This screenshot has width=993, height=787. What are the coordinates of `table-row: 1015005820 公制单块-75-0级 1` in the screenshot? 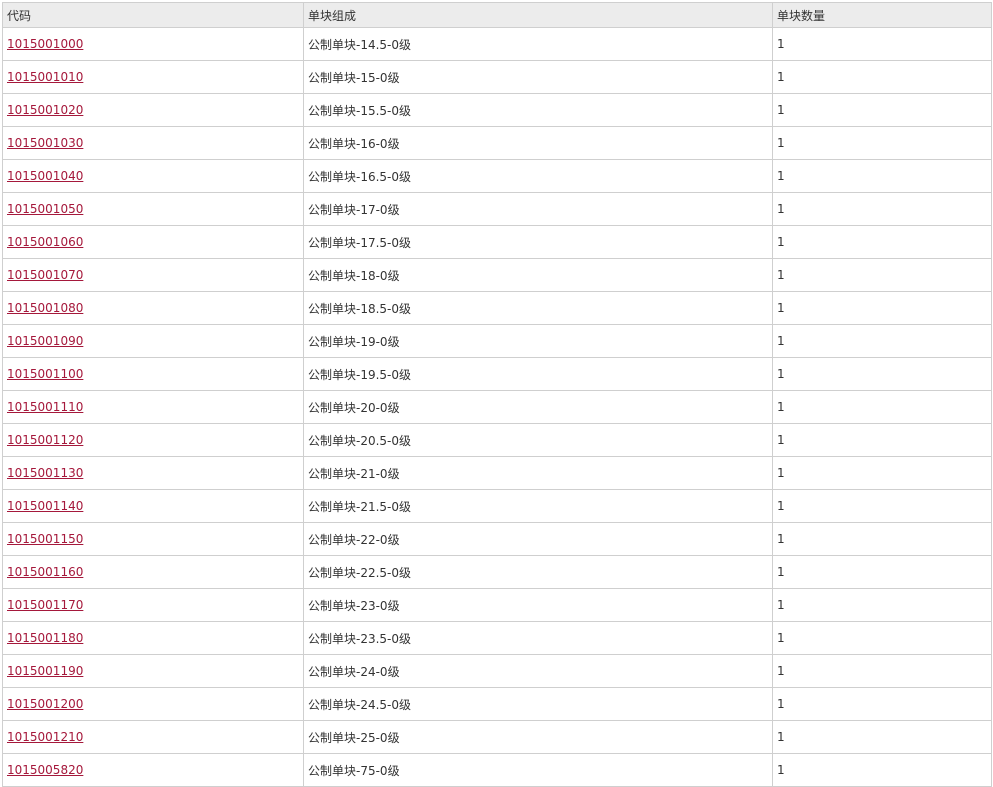 It's located at (497, 770).